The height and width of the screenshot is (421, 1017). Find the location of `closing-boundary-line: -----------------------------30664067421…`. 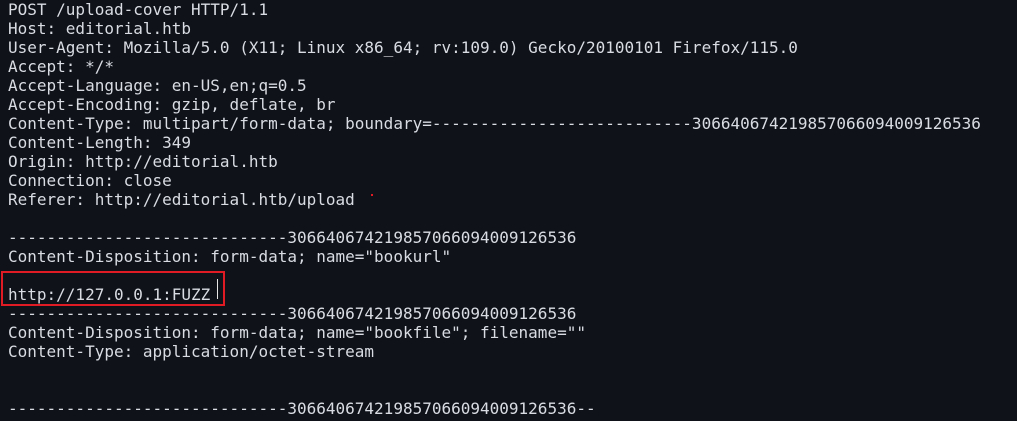

closing-boundary-line: -----------------------------30664067421… is located at coordinates (302, 408).